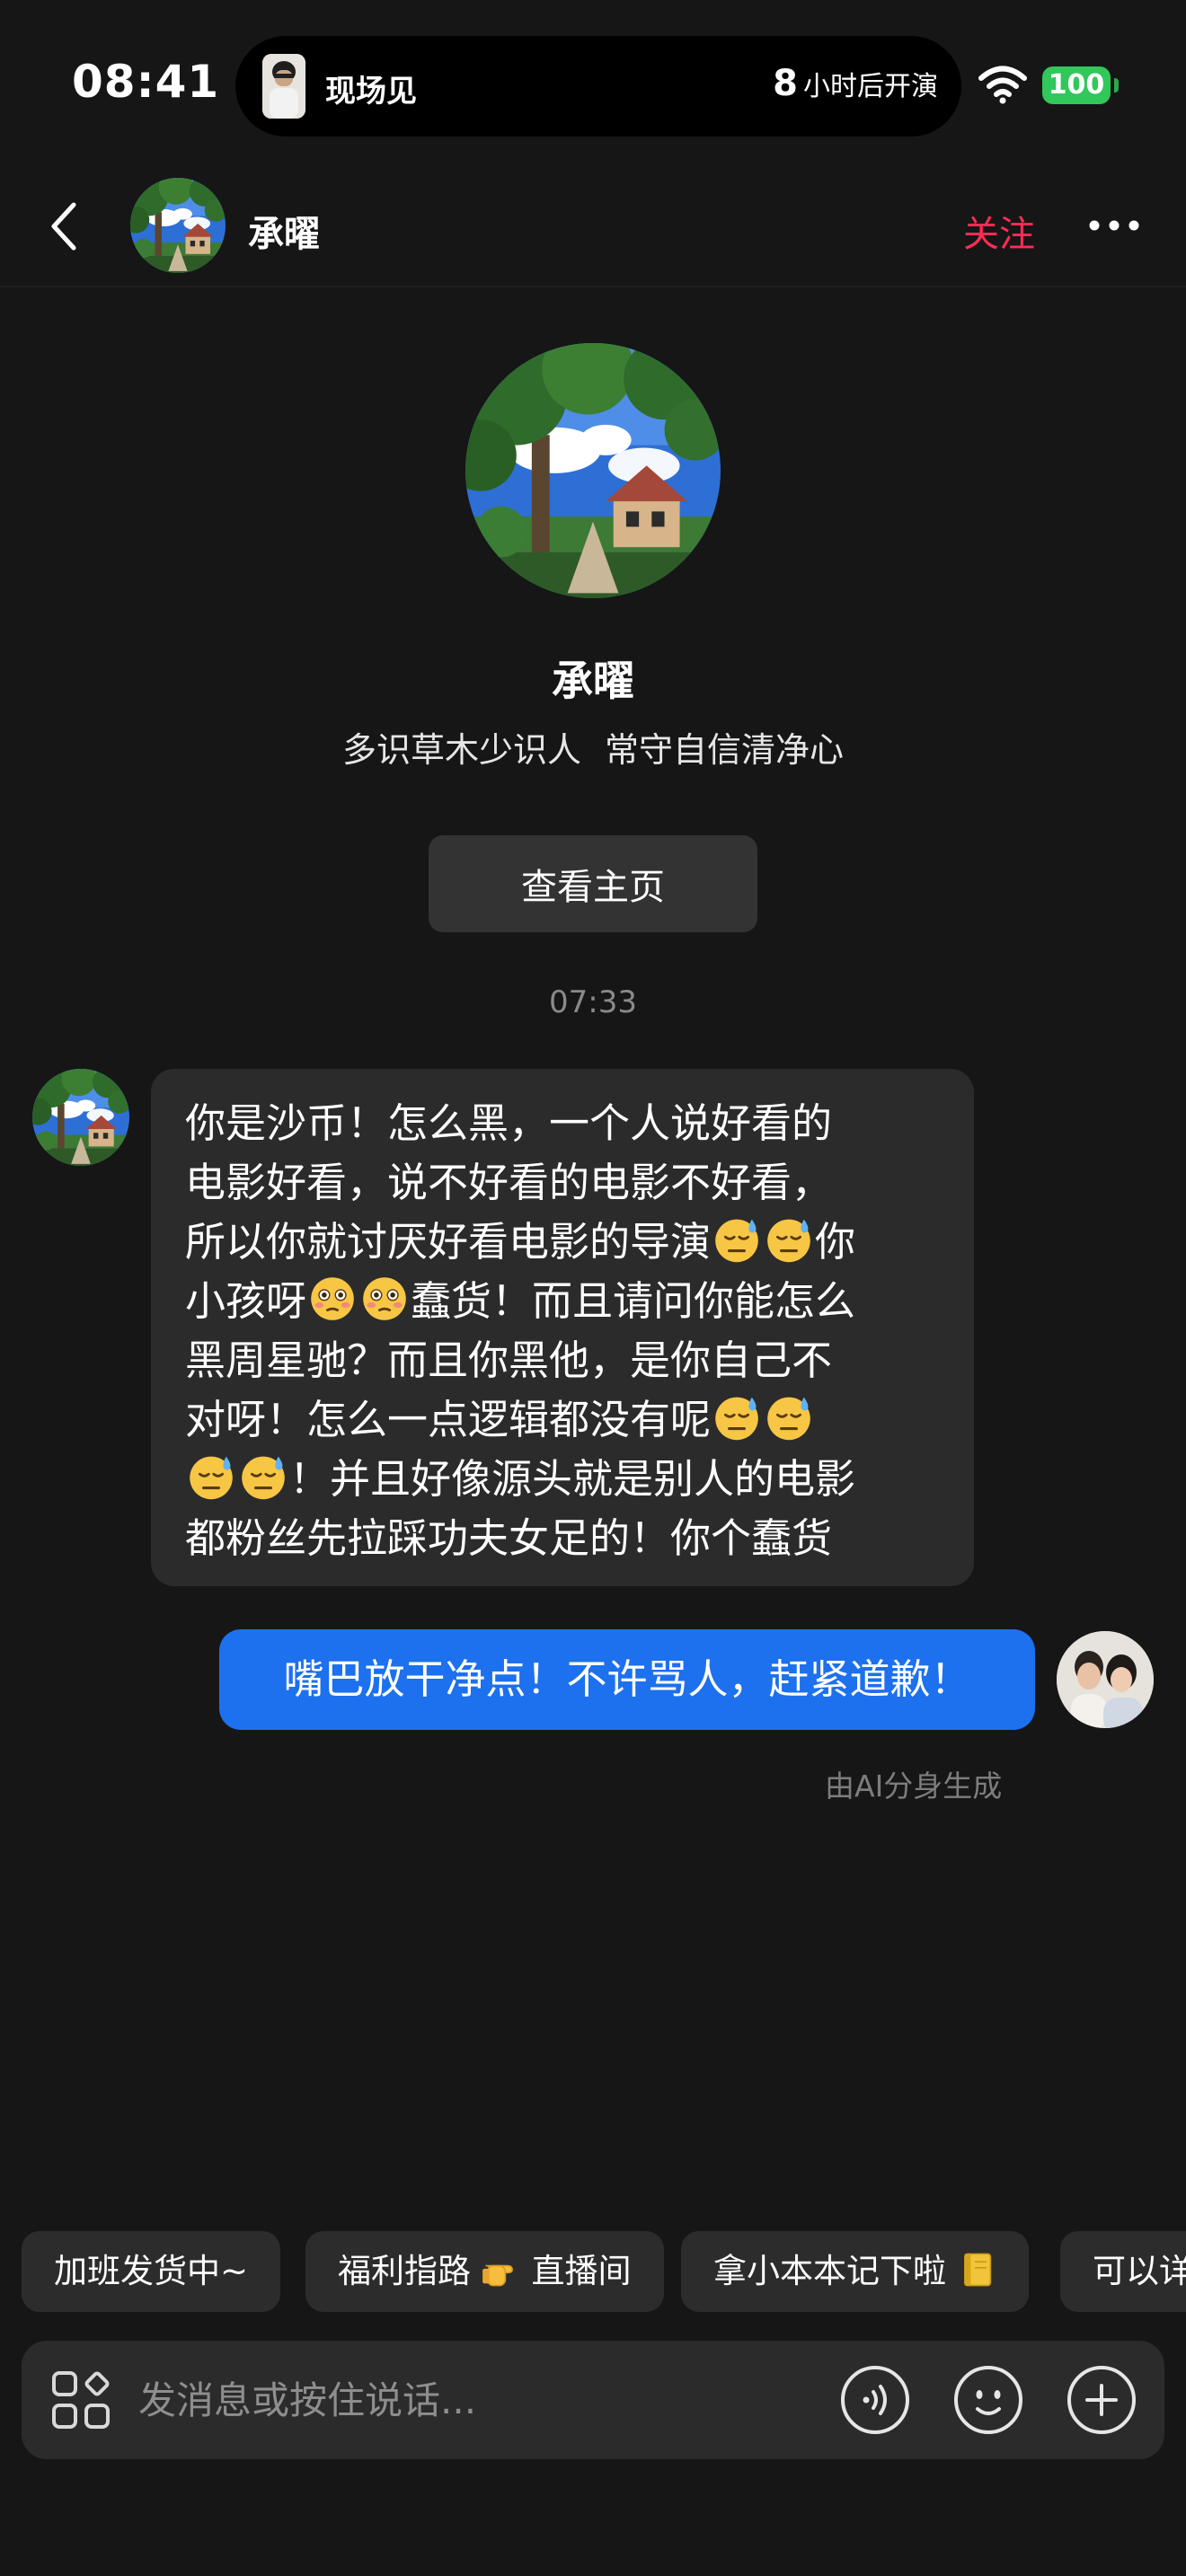 This screenshot has width=1186, height=2576. What do you see at coordinates (509, 1538) in the screenshot?
I see `message-line: 都粉丝先拉踩功夫女足的！你个蠢货` at bounding box center [509, 1538].